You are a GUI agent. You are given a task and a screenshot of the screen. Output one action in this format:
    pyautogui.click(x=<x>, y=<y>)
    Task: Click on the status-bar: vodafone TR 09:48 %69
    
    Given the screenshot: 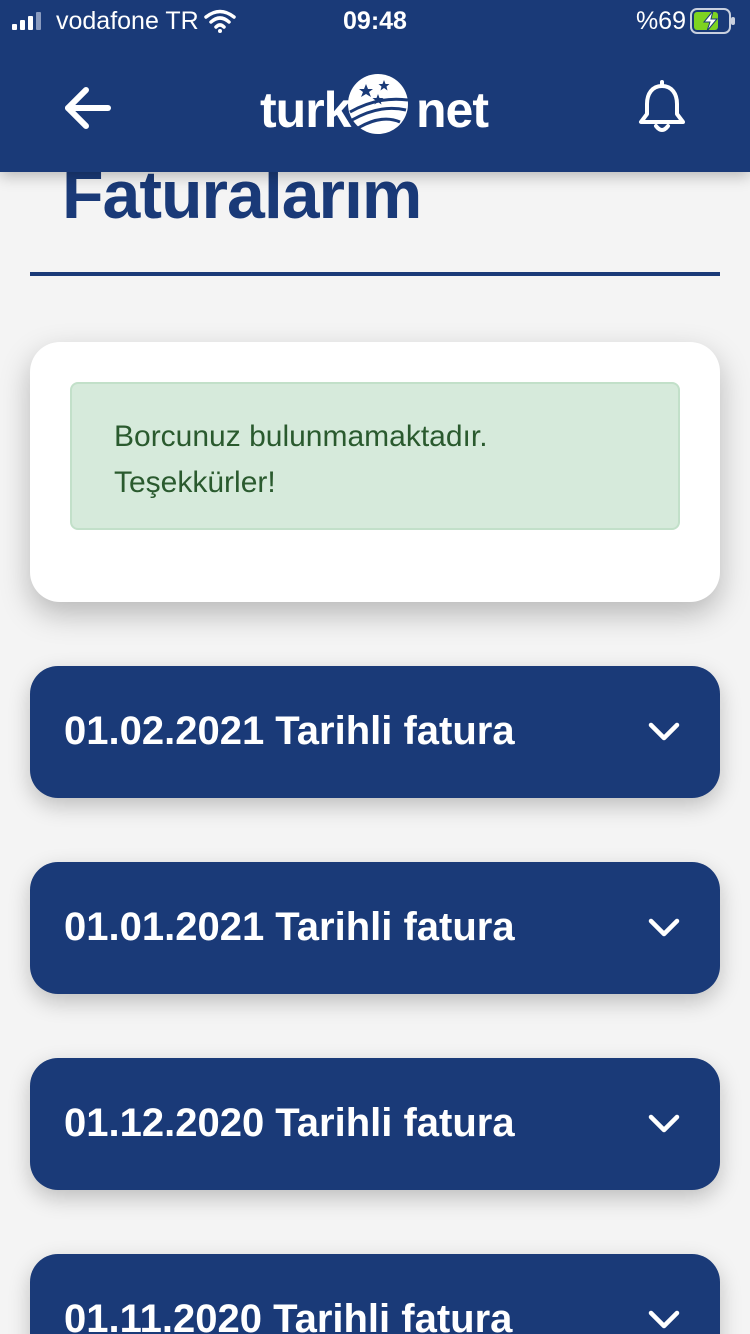 What is the action you would take?
    pyautogui.click(x=375, y=20)
    